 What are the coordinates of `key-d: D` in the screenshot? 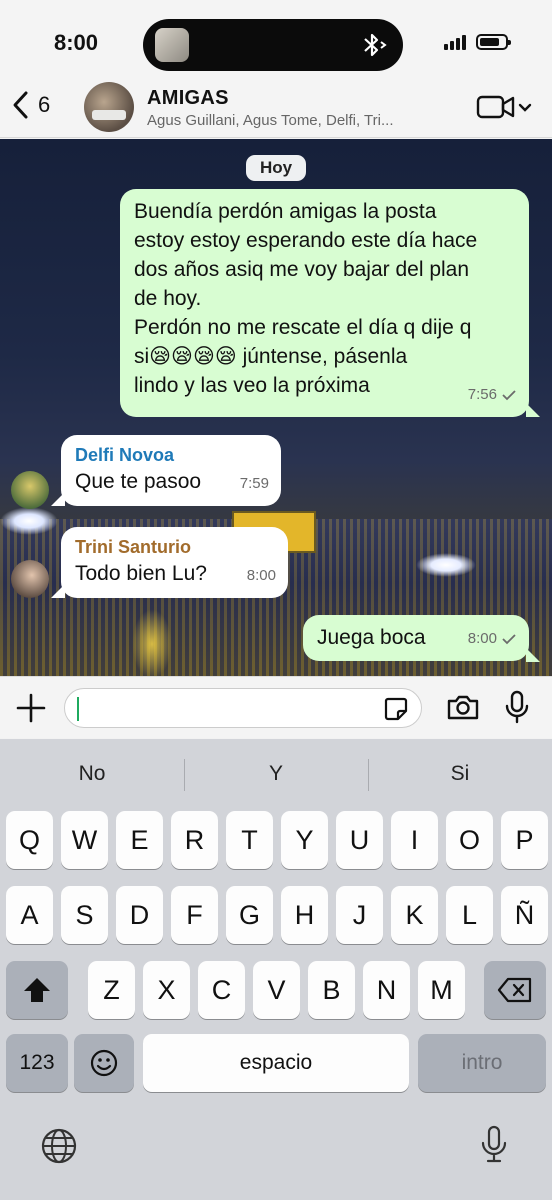 It's located at (139, 915).